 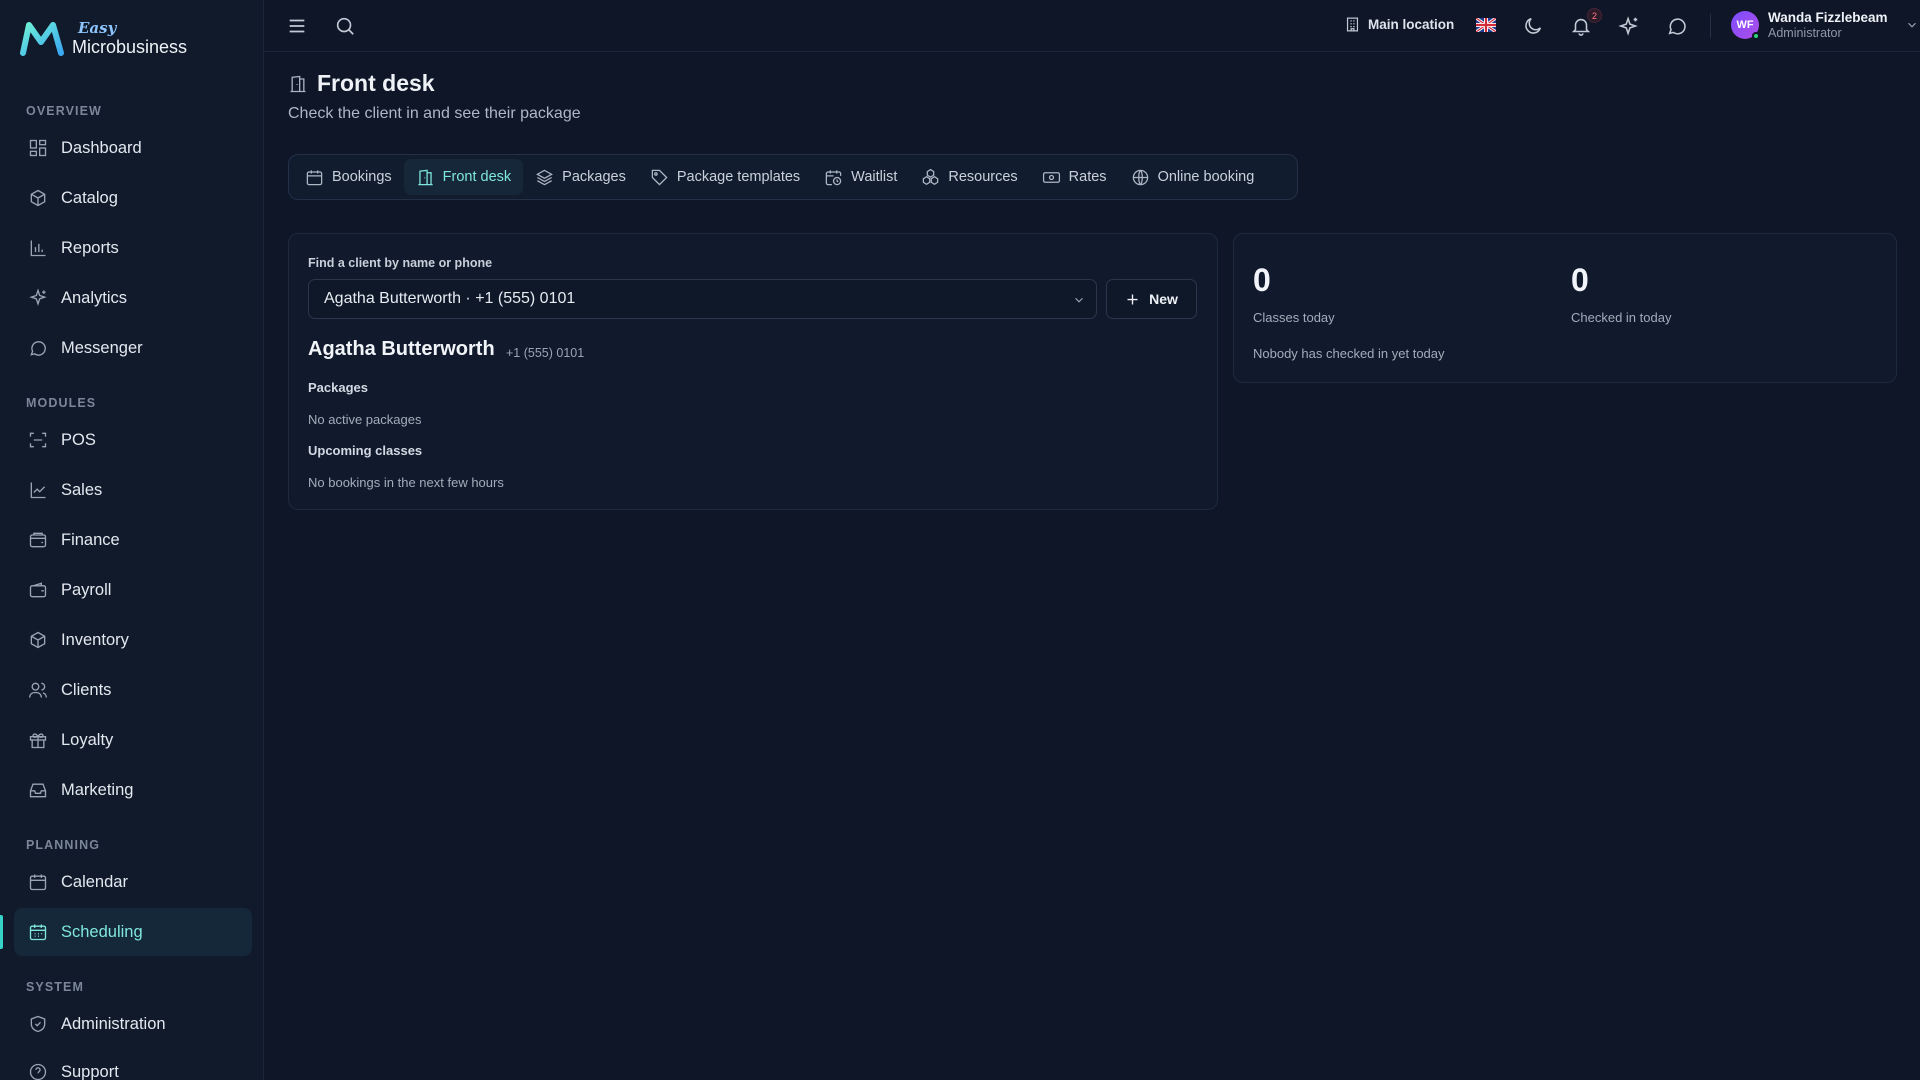 I want to click on sidebar-item-marketing: Marketing, so click(x=133, y=790).